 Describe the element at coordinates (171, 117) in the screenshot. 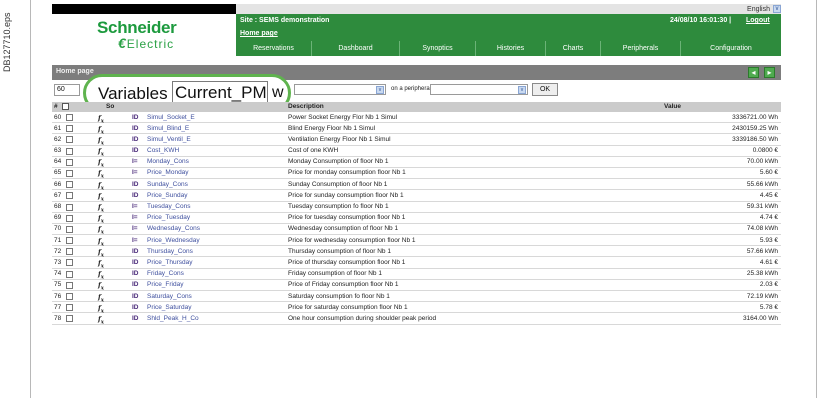

I see `variable-name-link: Simul_Socket_E` at that location.